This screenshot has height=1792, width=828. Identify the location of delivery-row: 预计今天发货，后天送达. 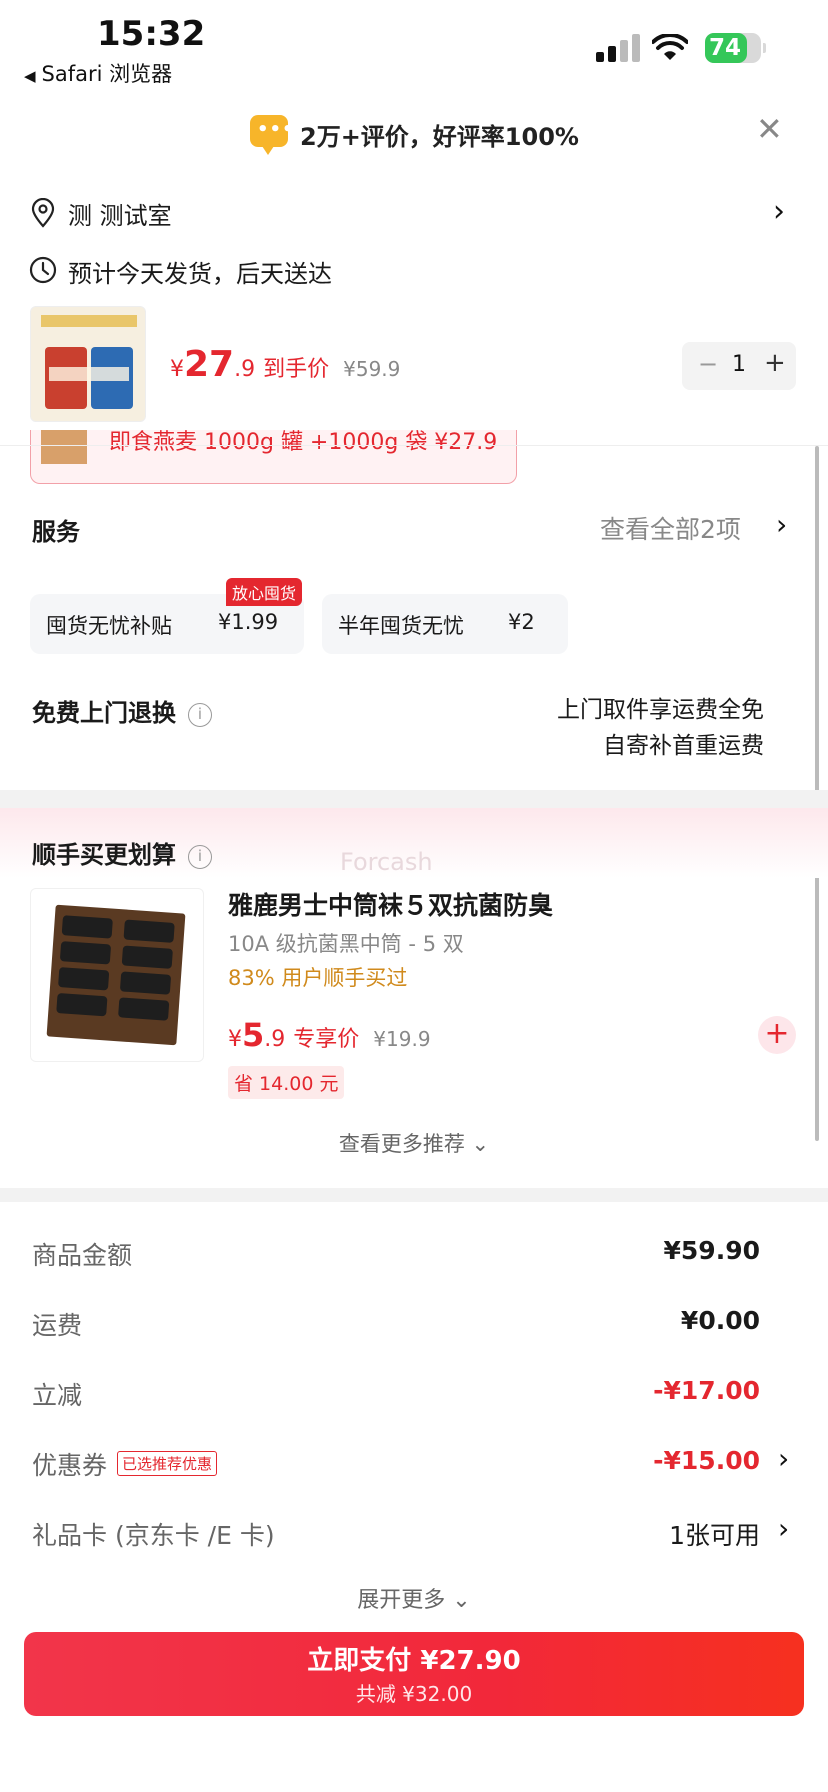
(414, 271).